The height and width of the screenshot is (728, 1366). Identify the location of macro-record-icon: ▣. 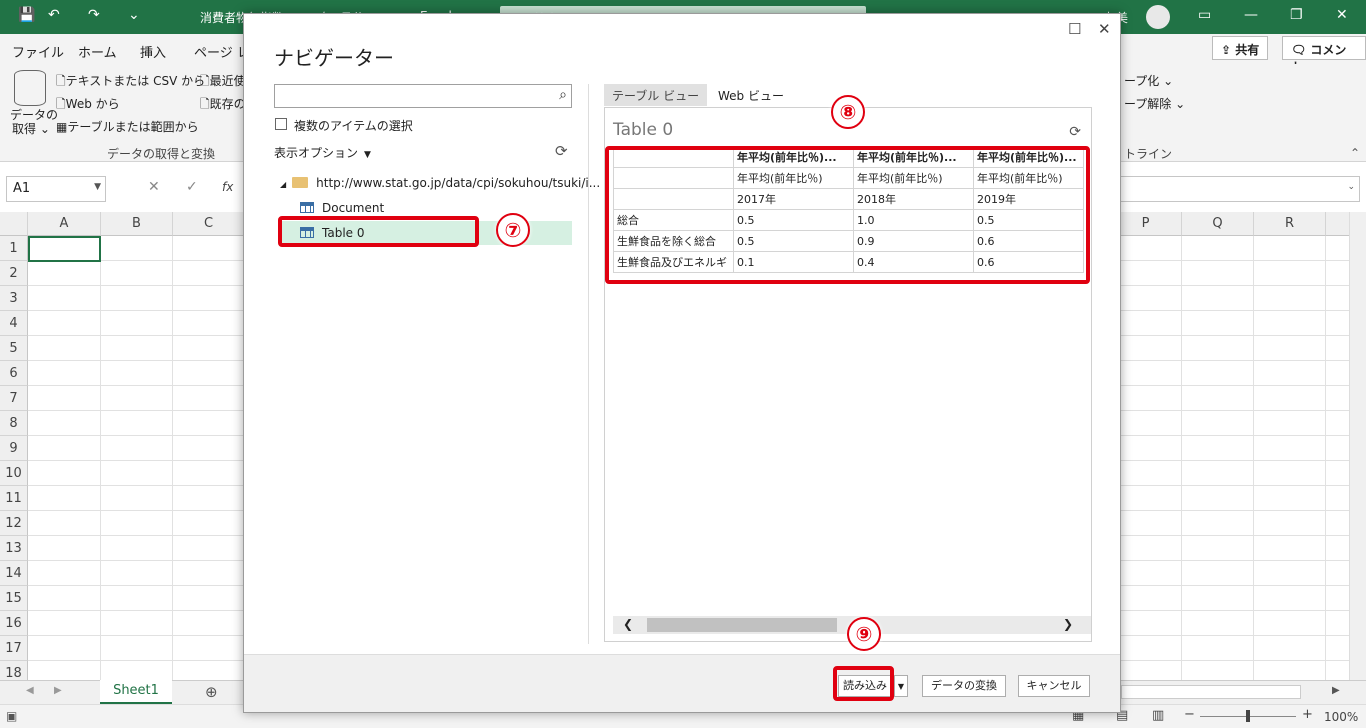
(11, 716).